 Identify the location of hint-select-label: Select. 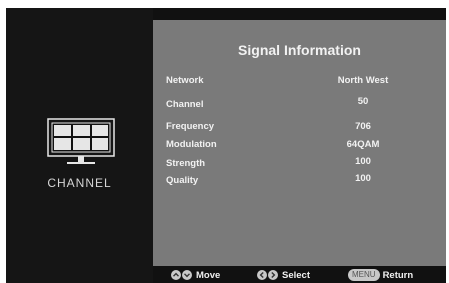
(296, 275).